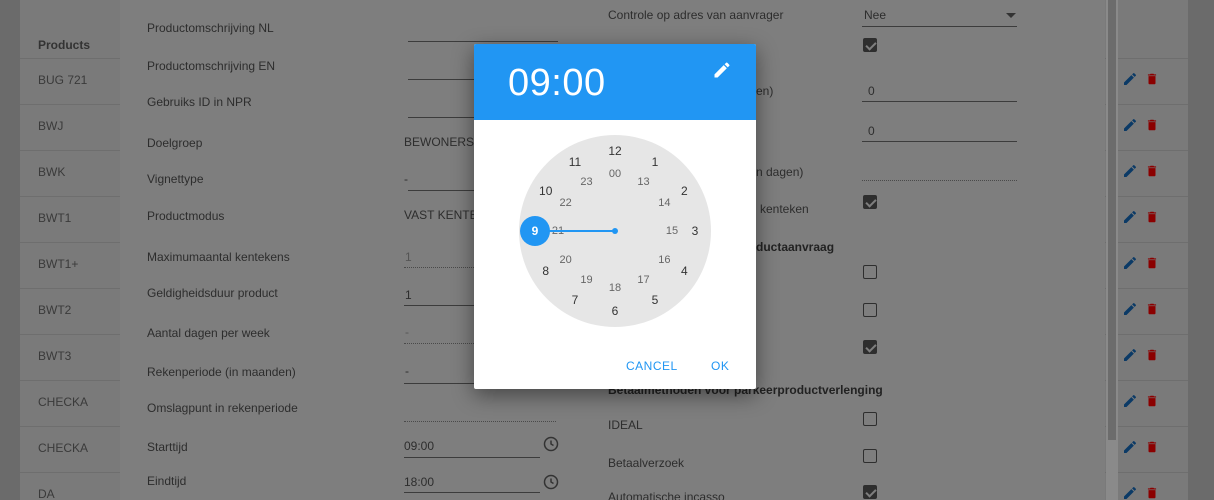  Describe the element at coordinates (695, 231) in the screenshot. I see `hour-3: 3` at that location.